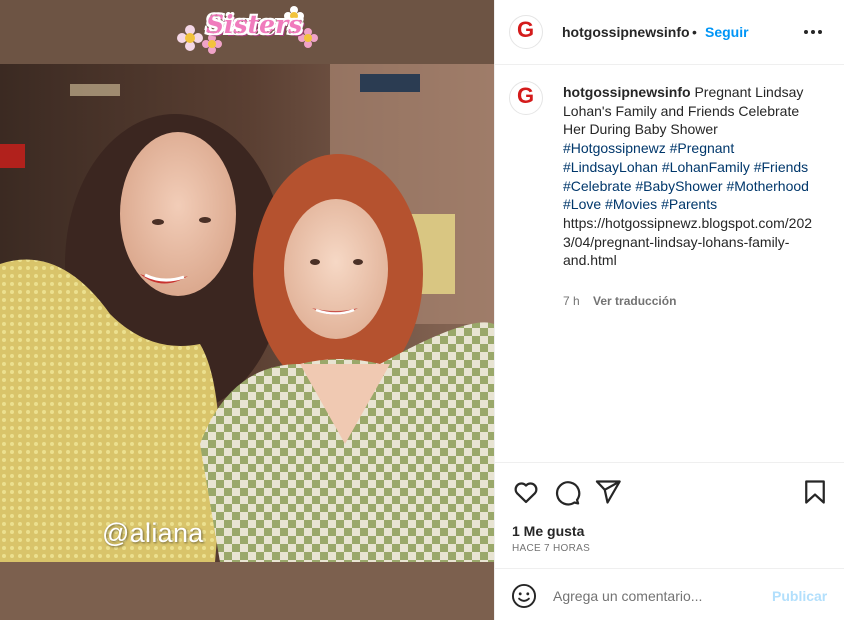 The image size is (844, 620). Describe the element at coordinates (567, 492) in the screenshot. I see `comment-icon` at that location.